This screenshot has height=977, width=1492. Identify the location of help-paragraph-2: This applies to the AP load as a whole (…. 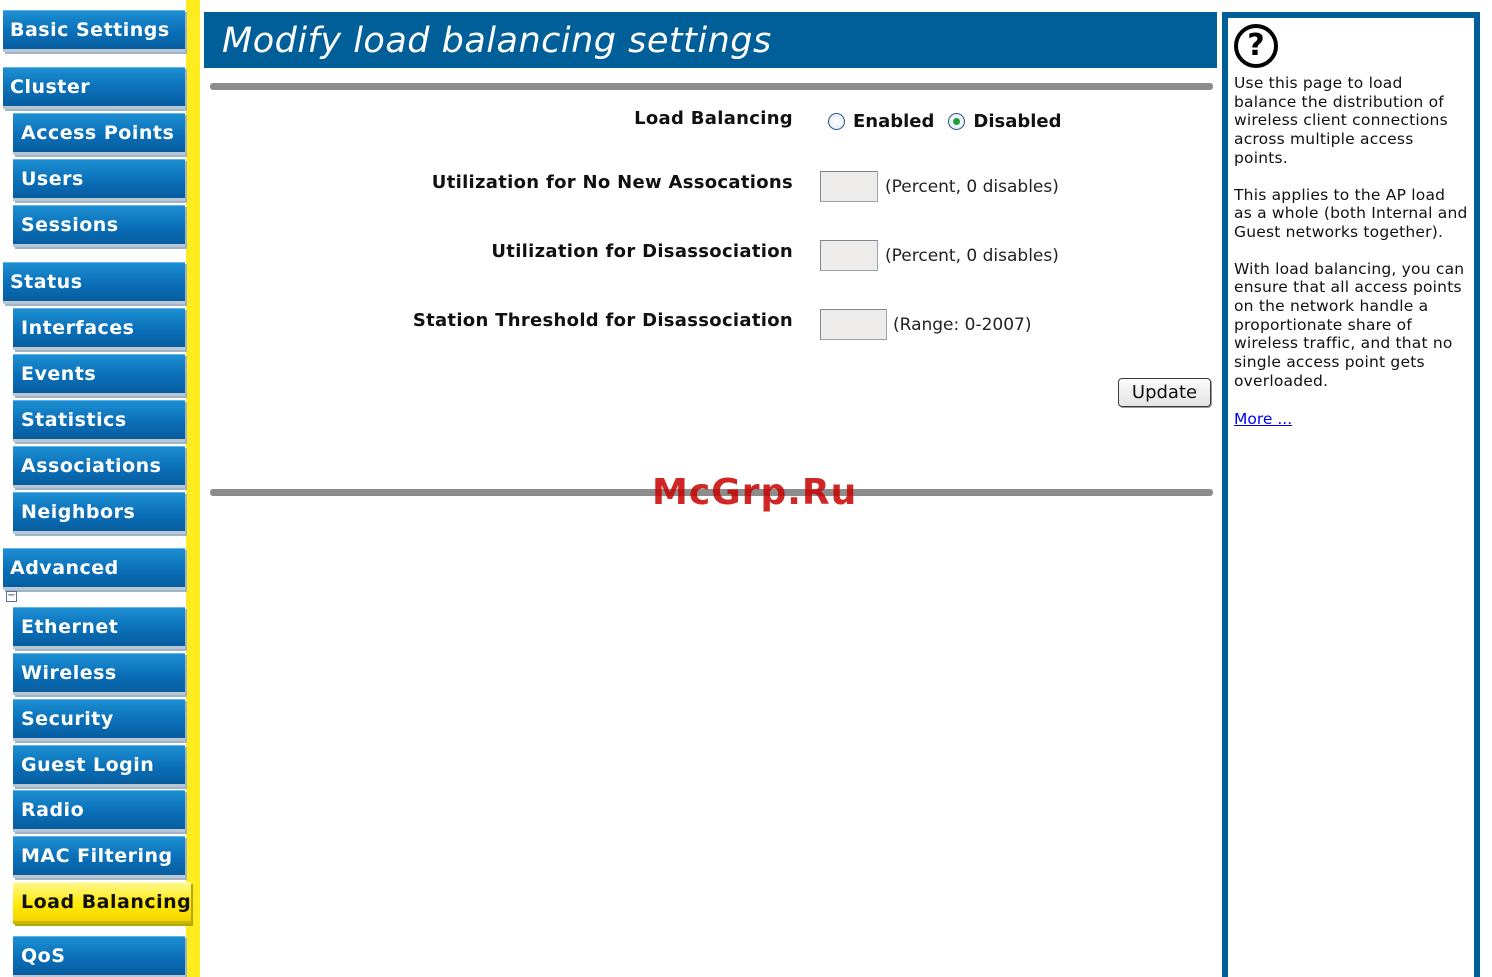
(1351, 213).